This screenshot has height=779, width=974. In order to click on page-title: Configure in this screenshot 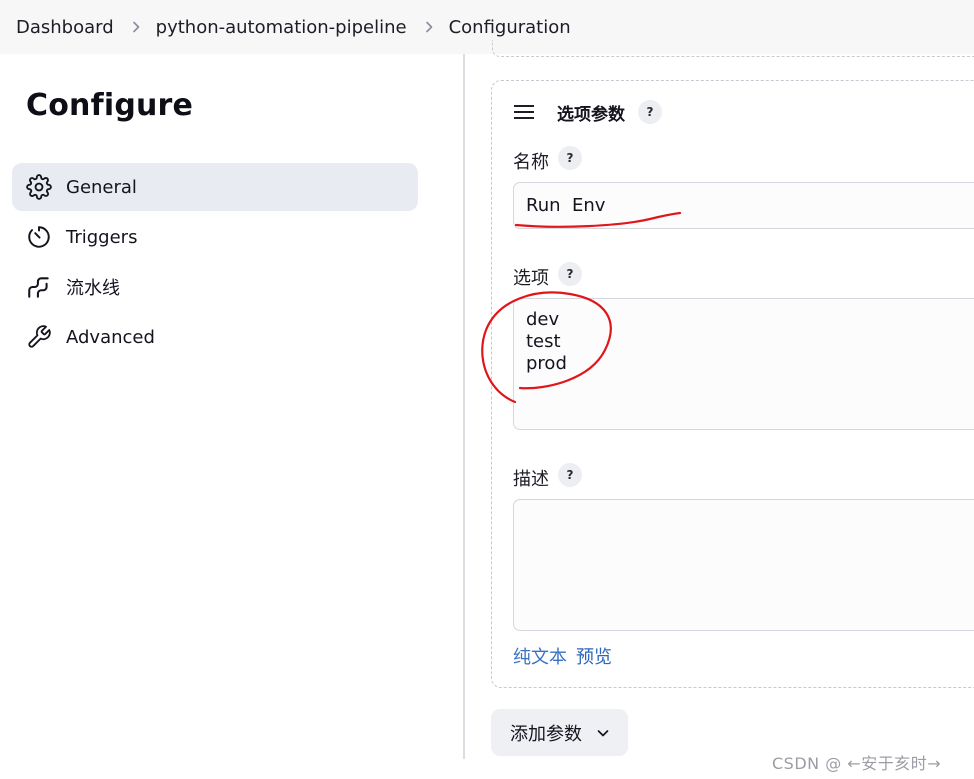, I will do `click(110, 105)`.